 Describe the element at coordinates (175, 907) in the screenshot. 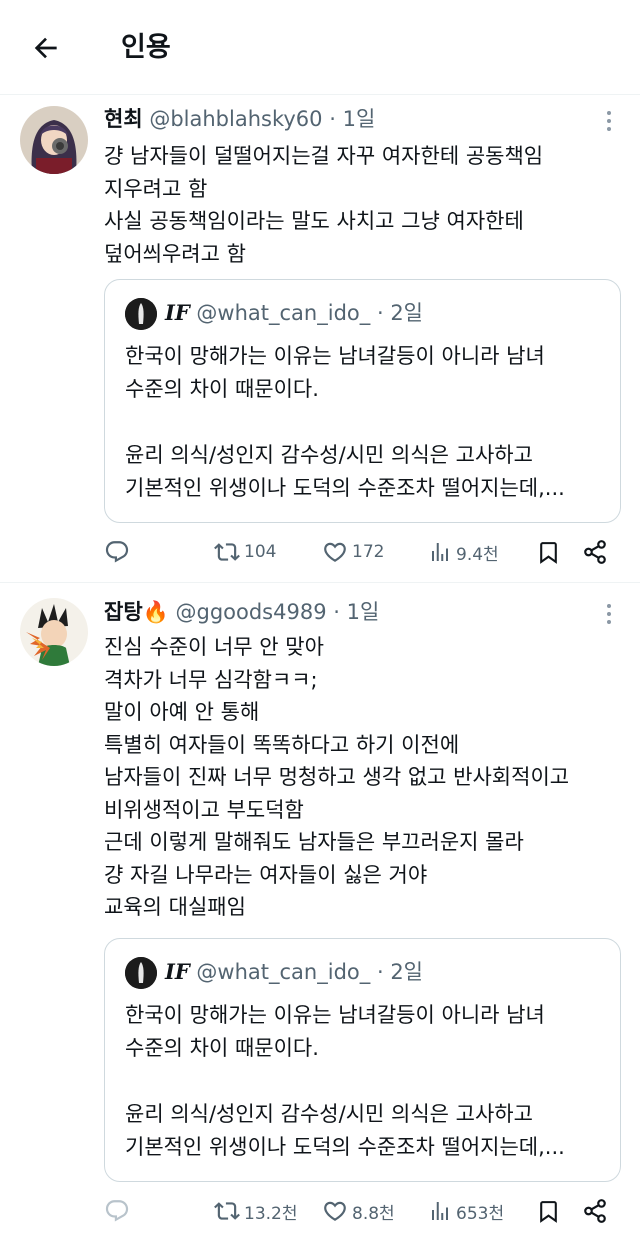

I see `tweet-text-line: 교육의 대실패임` at that location.